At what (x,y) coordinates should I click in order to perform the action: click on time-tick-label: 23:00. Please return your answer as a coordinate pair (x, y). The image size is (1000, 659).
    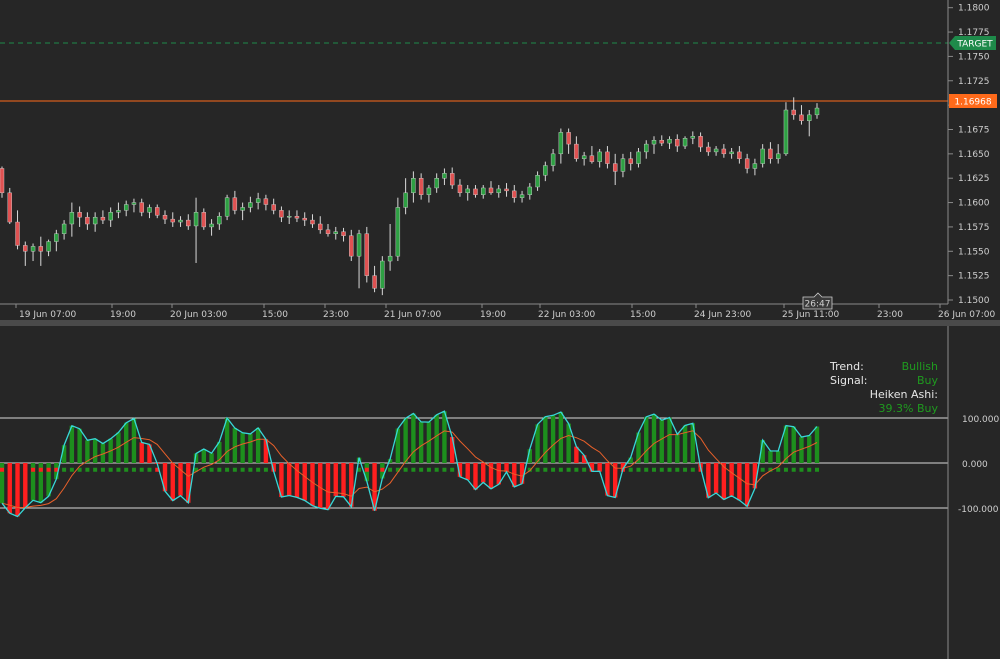
    Looking at the image, I should click on (336, 315).